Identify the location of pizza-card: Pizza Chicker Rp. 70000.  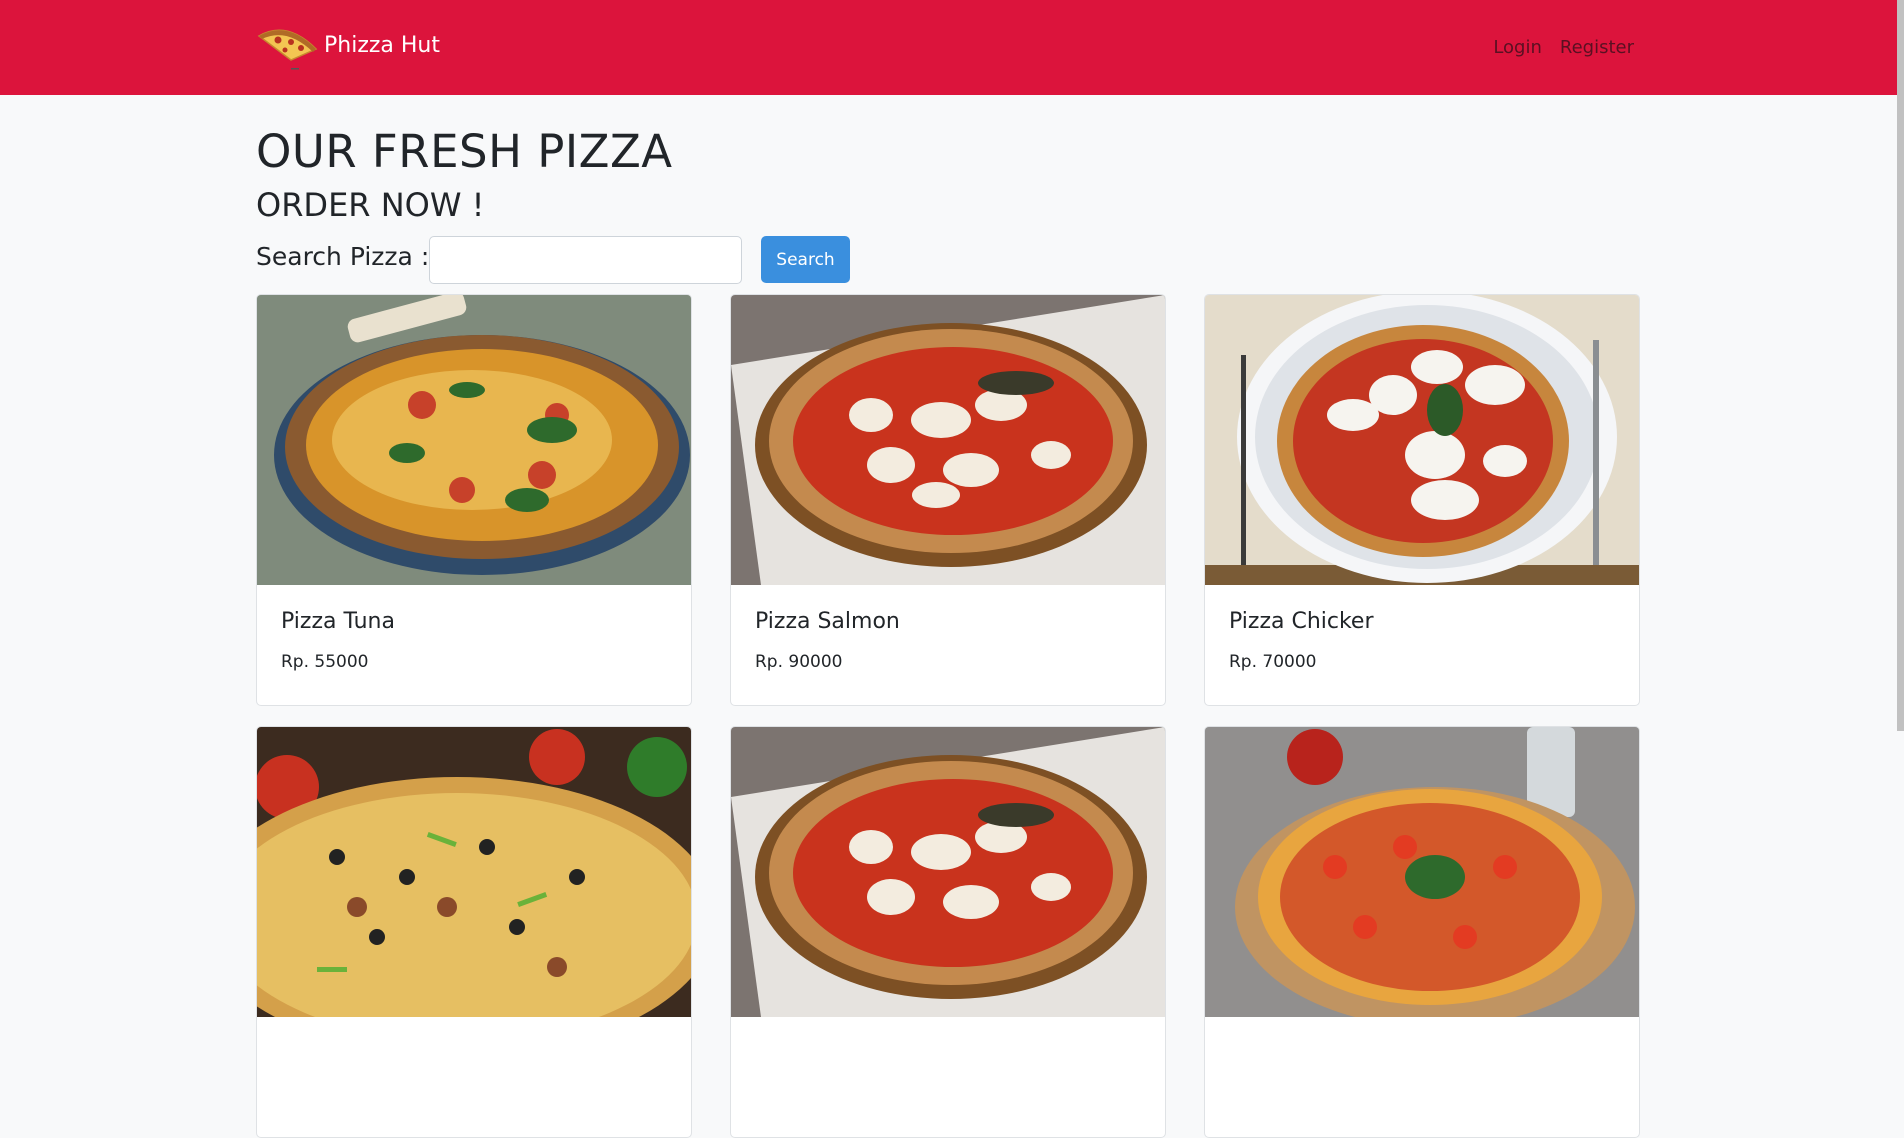
(1422, 500).